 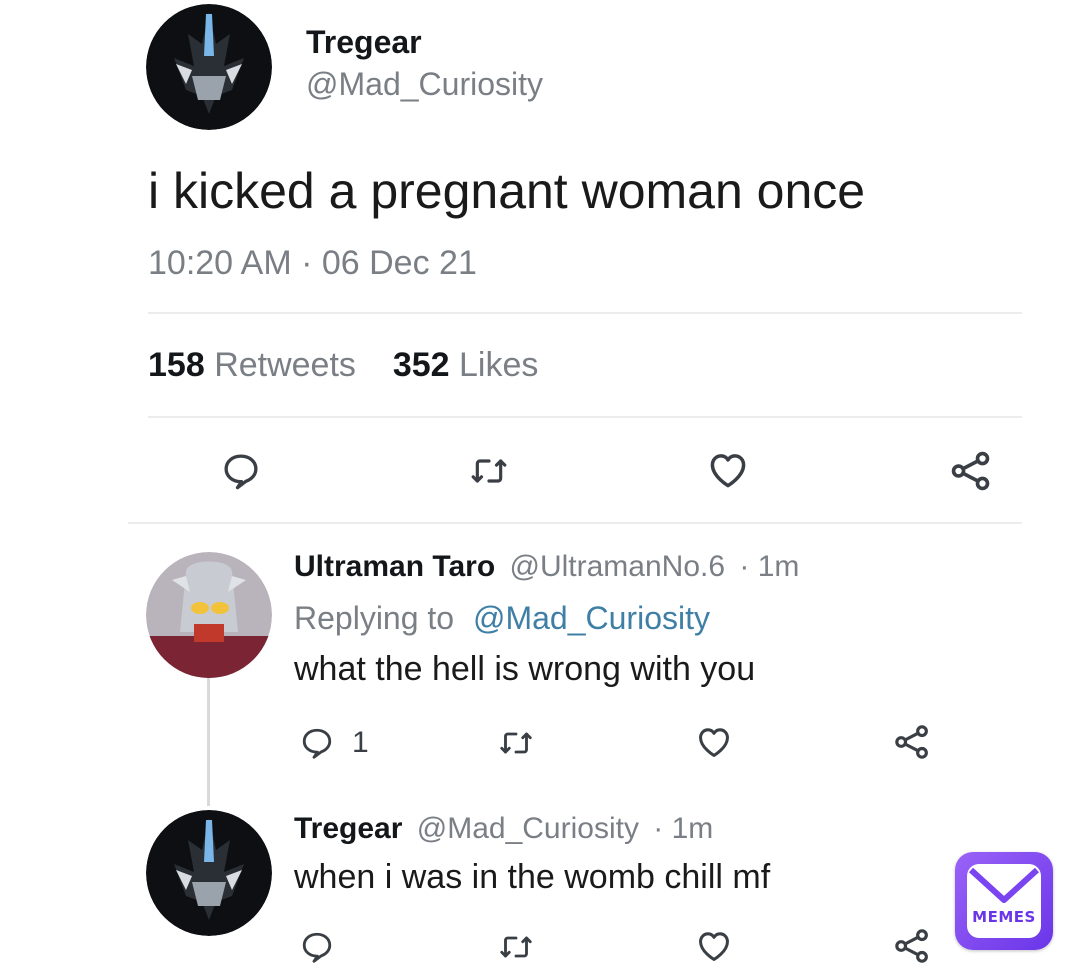 I want to click on reply-count: 1, so click(x=360, y=742).